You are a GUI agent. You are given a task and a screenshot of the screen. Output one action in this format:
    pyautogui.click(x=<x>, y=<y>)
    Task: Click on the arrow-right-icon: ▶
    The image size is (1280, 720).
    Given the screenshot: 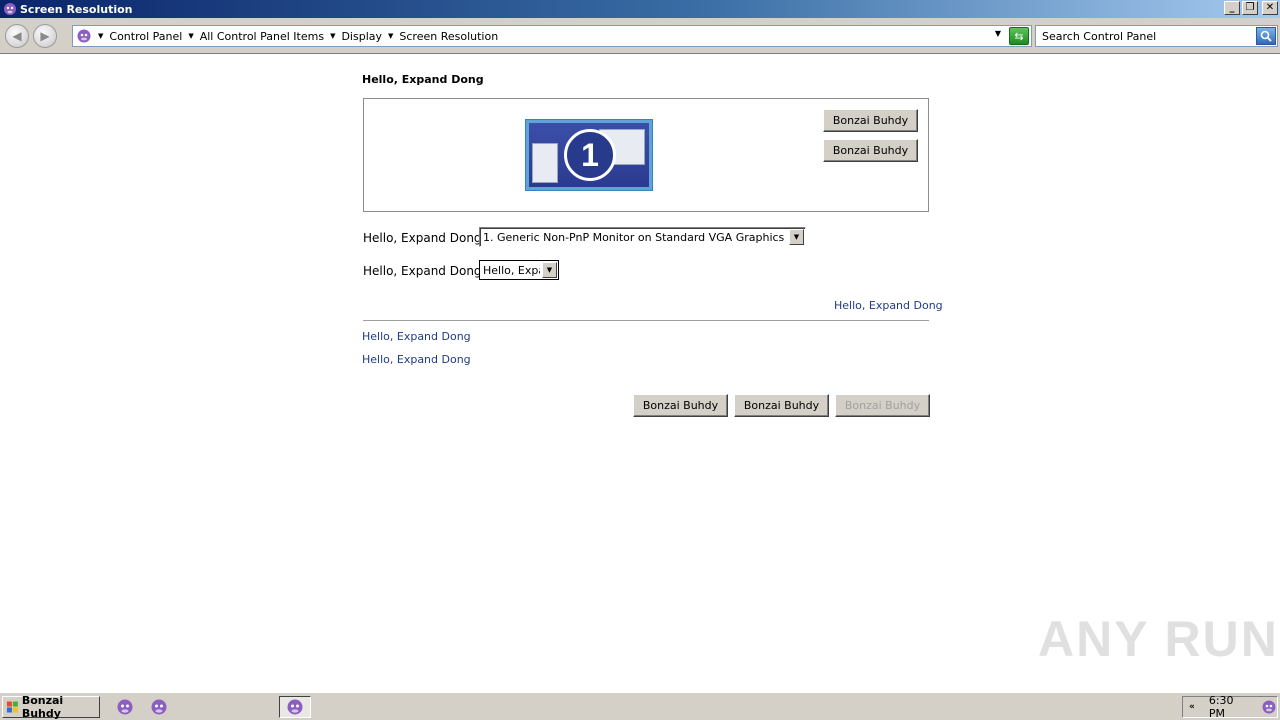 What is the action you would take?
    pyautogui.click(x=45, y=35)
    